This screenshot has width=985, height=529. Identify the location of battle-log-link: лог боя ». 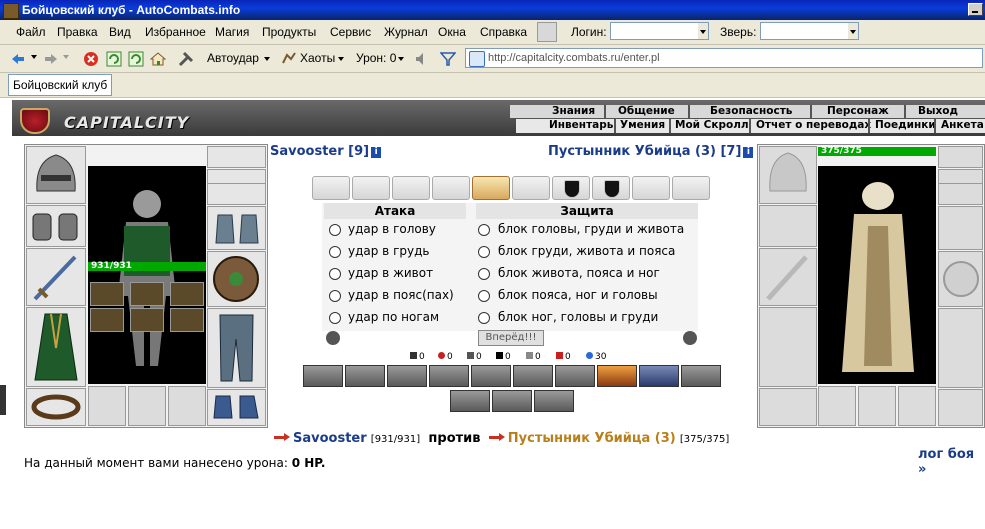
(951, 462).